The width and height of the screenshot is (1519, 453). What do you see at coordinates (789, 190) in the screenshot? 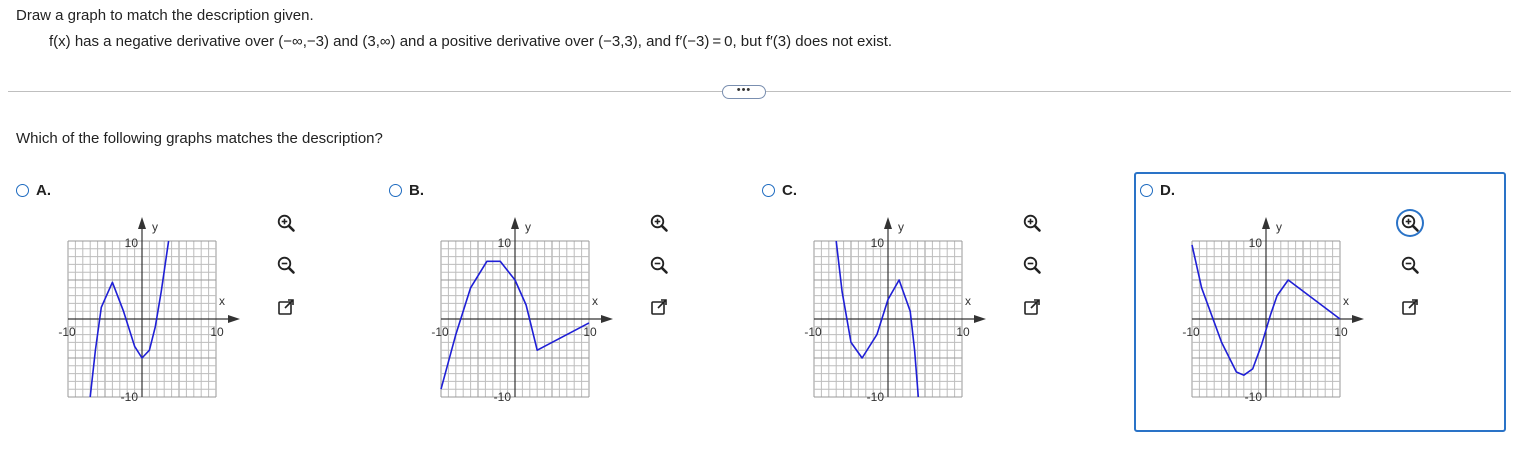
I see `option-label: C.` at bounding box center [789, 190].